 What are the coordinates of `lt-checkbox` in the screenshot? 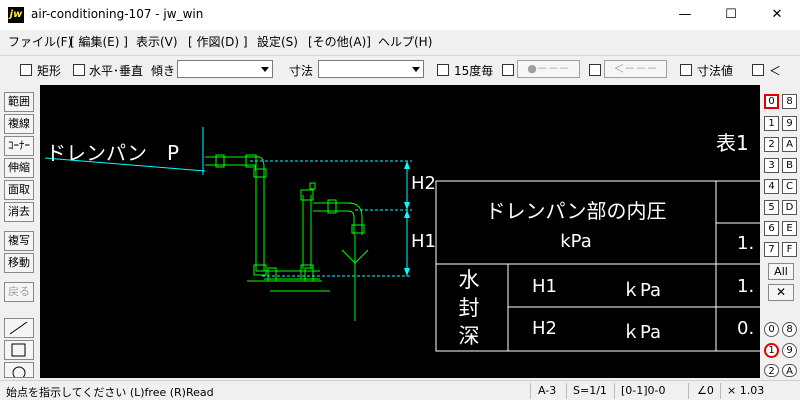 It's located at (758, 70).